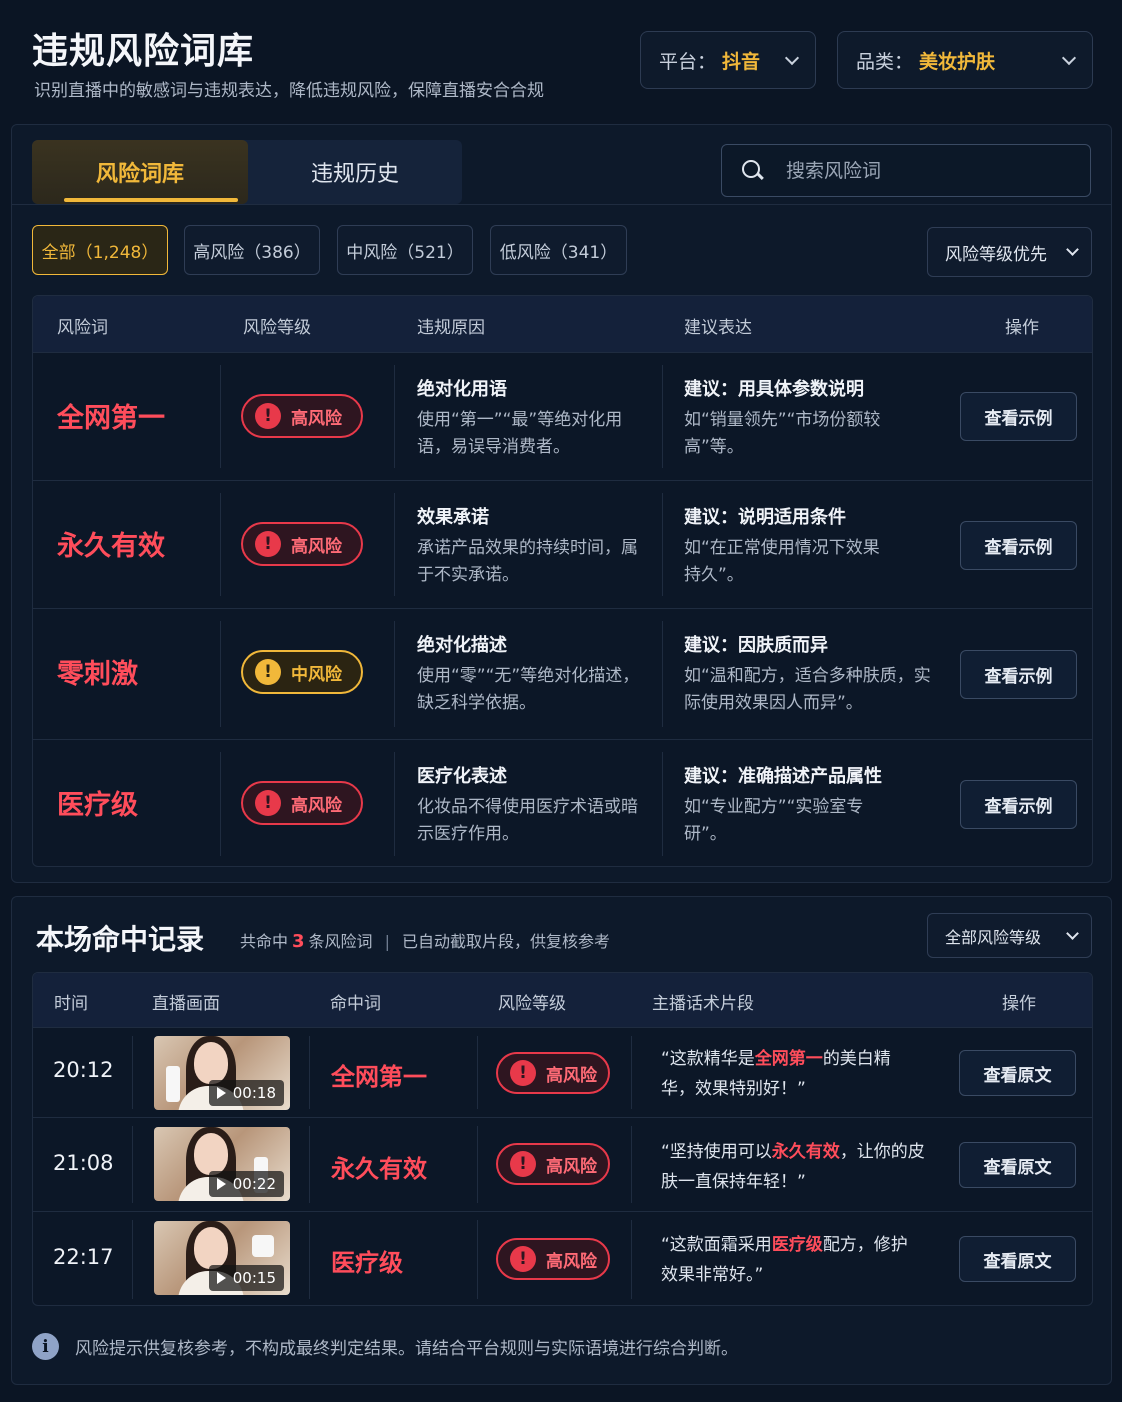 The width and height of the screenshot is (1122, 1402). Describe the element at coordinates (111, 546) in the screenshot. I see `risk-term: 永久有效` at that location.